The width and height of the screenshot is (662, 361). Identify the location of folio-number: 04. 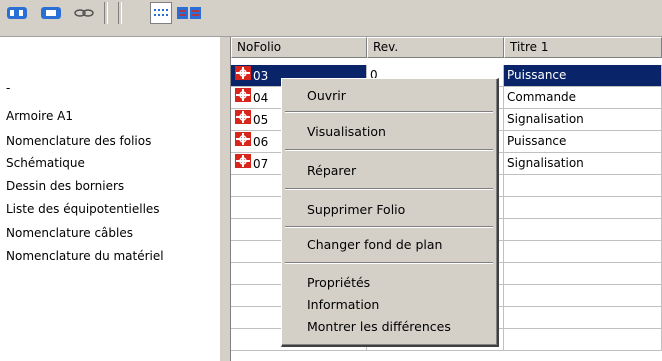
(261, 98).